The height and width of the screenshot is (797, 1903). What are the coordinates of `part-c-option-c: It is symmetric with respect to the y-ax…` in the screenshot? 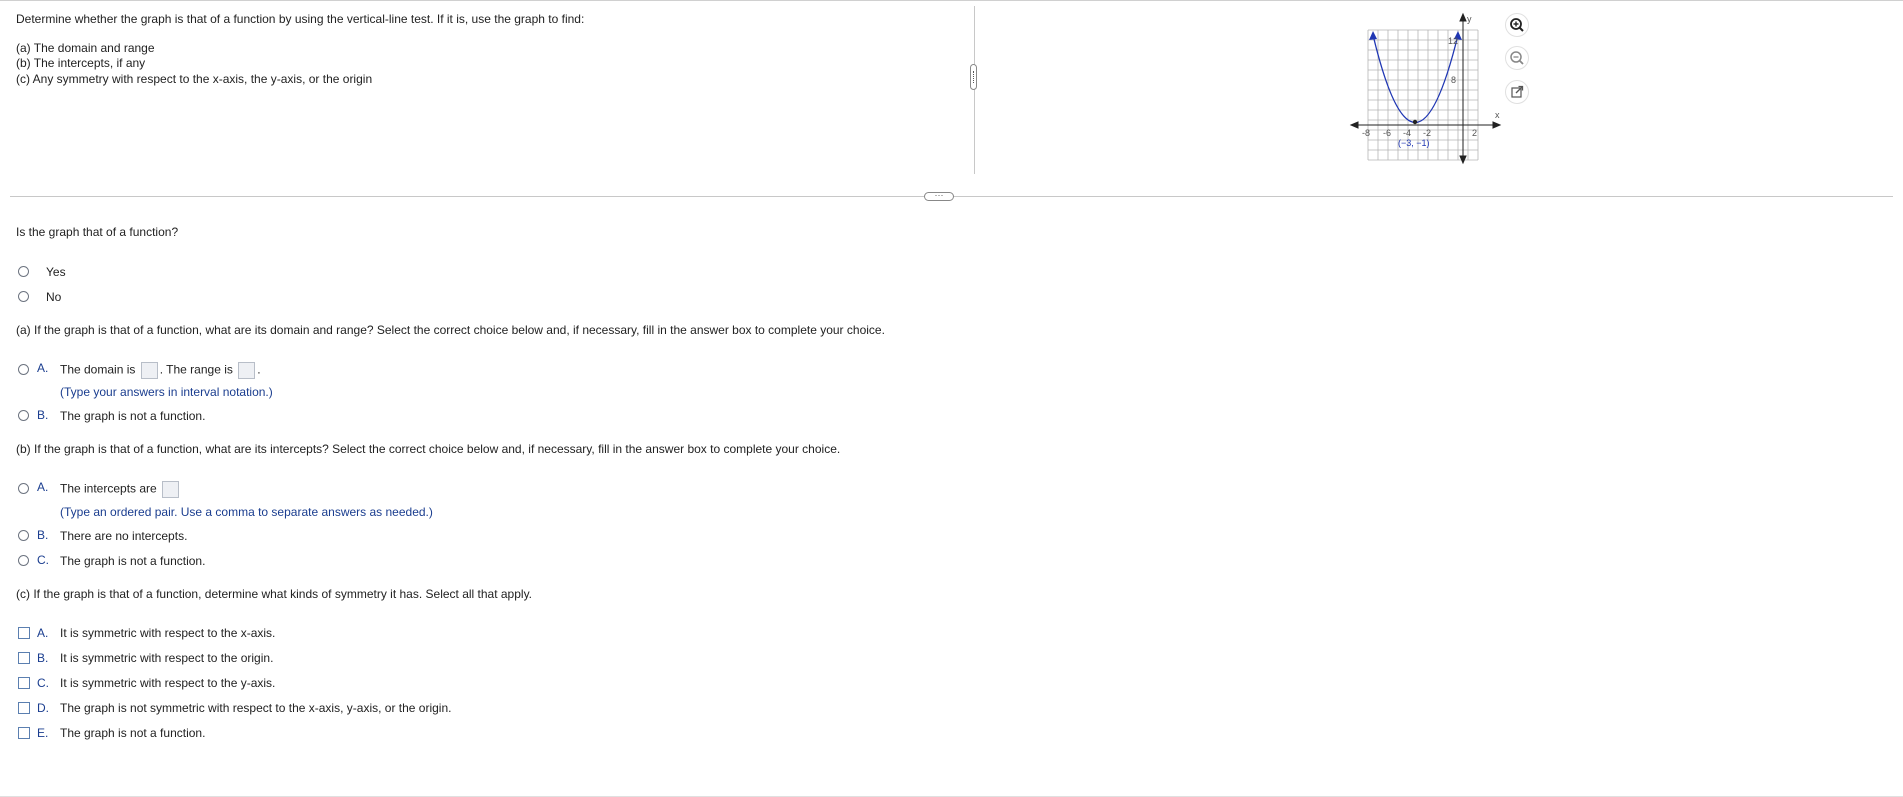 It's located at (167, 683).